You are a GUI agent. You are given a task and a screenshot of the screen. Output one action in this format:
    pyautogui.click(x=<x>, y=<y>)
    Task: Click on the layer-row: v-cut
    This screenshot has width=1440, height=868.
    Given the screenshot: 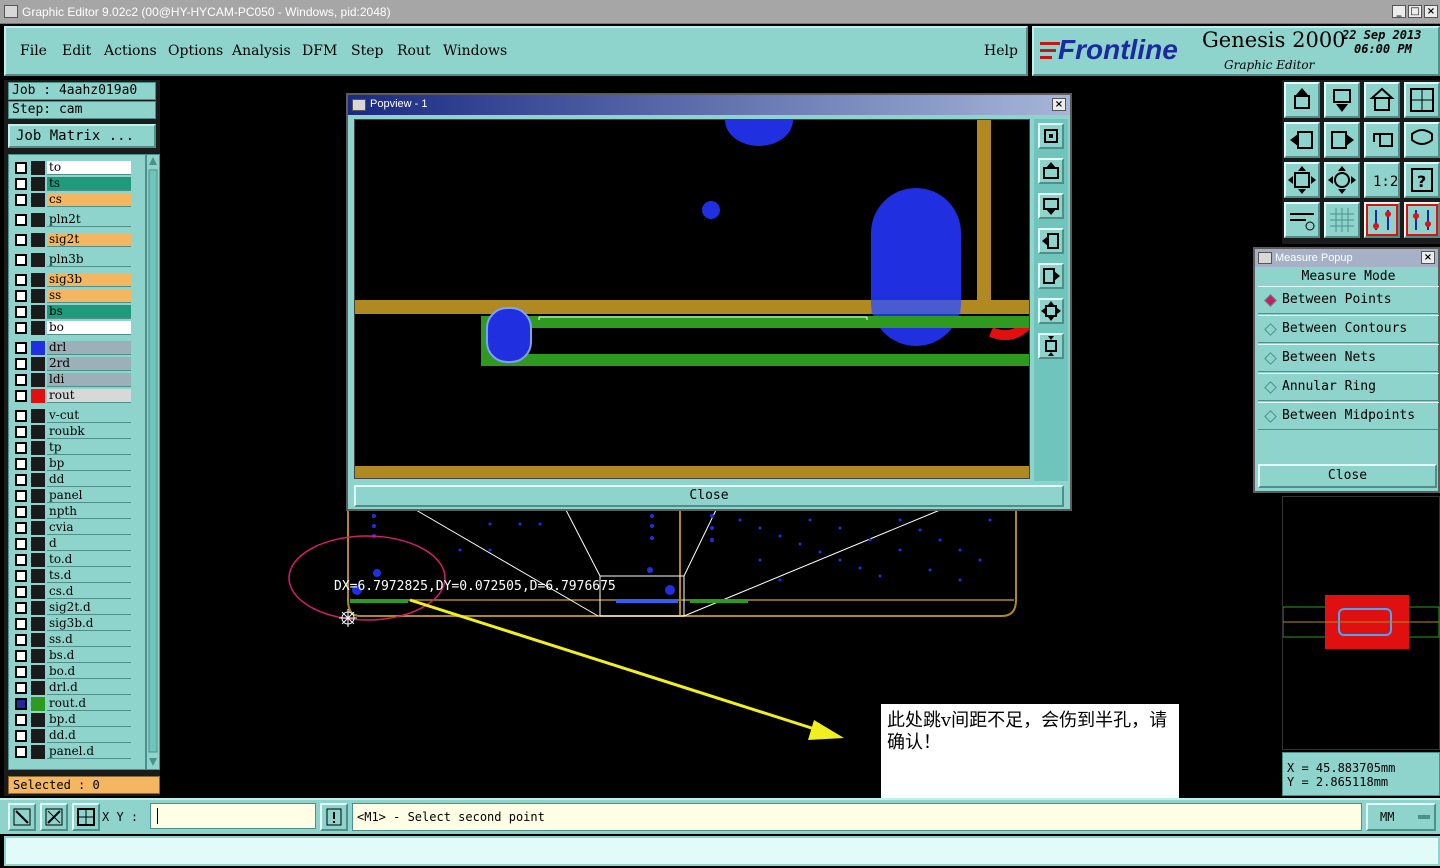 What is the action you would take?
    pyautogui.click(x=72, y=416)
    